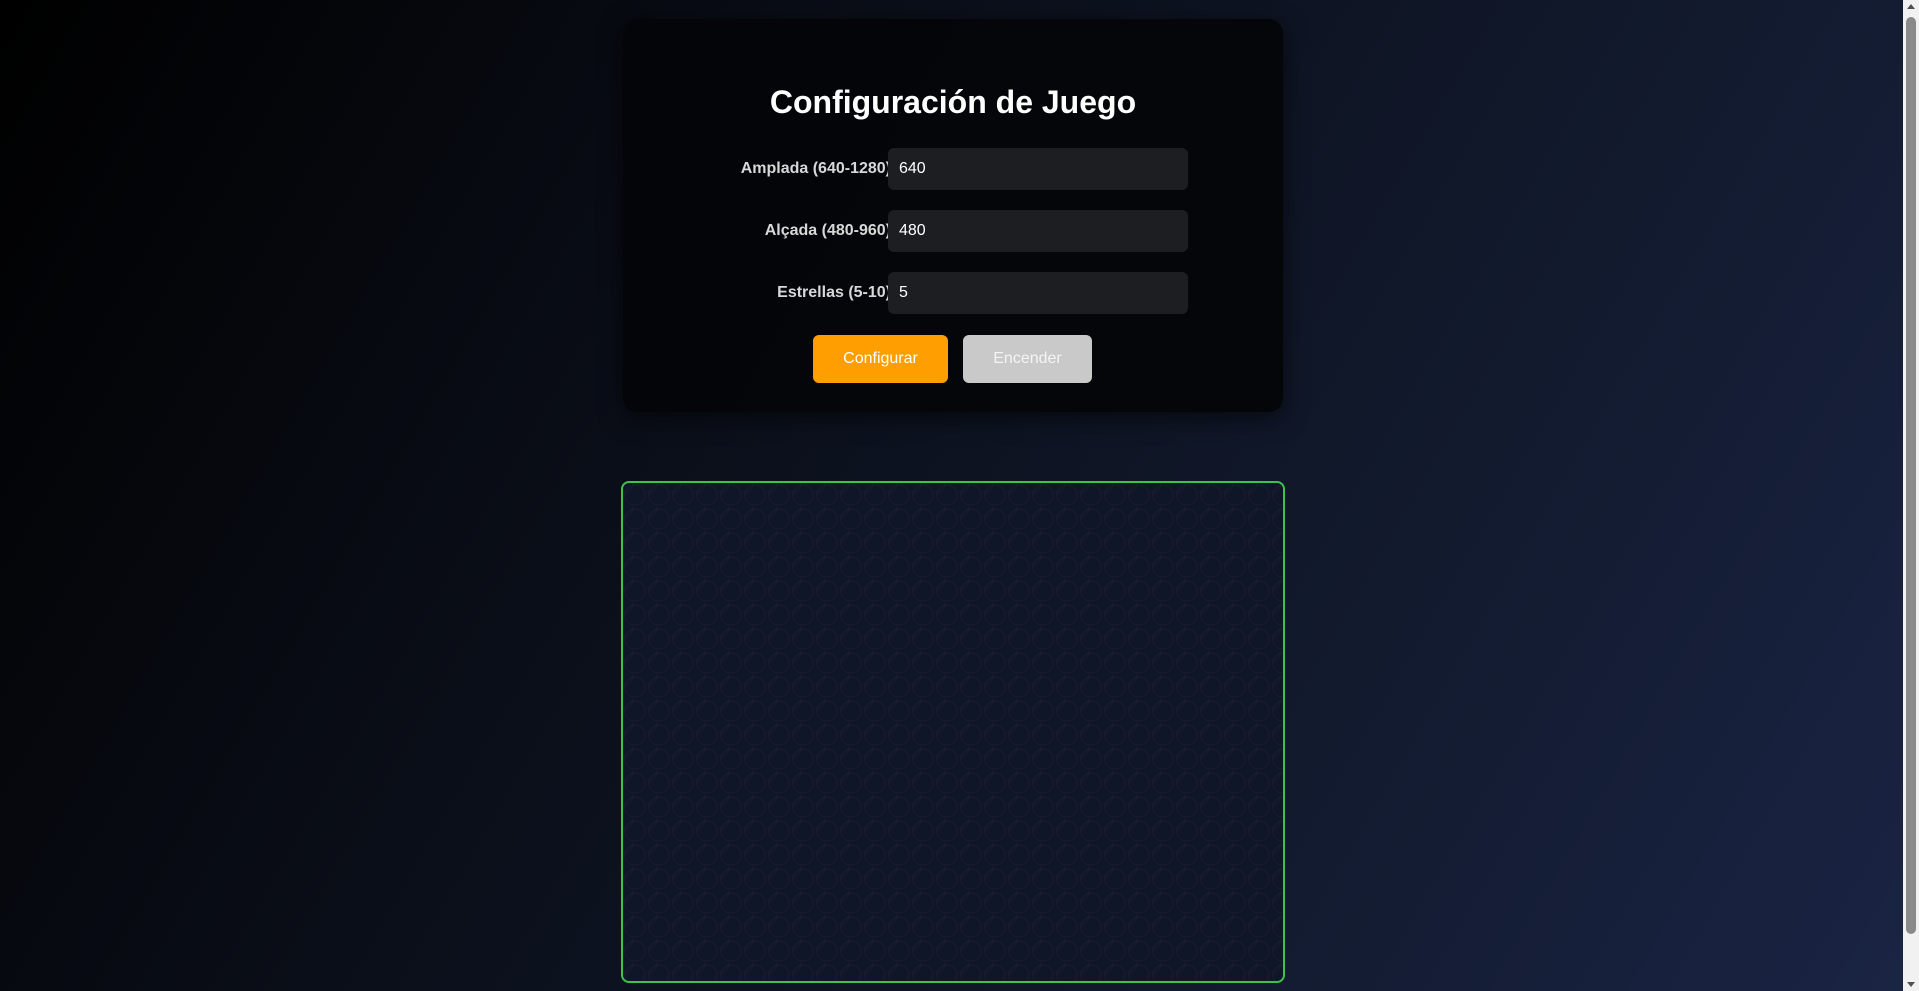 The width and height of the screenshot is (1919, 991). I want to click on chevron-up-icon, so click(1911, 6).